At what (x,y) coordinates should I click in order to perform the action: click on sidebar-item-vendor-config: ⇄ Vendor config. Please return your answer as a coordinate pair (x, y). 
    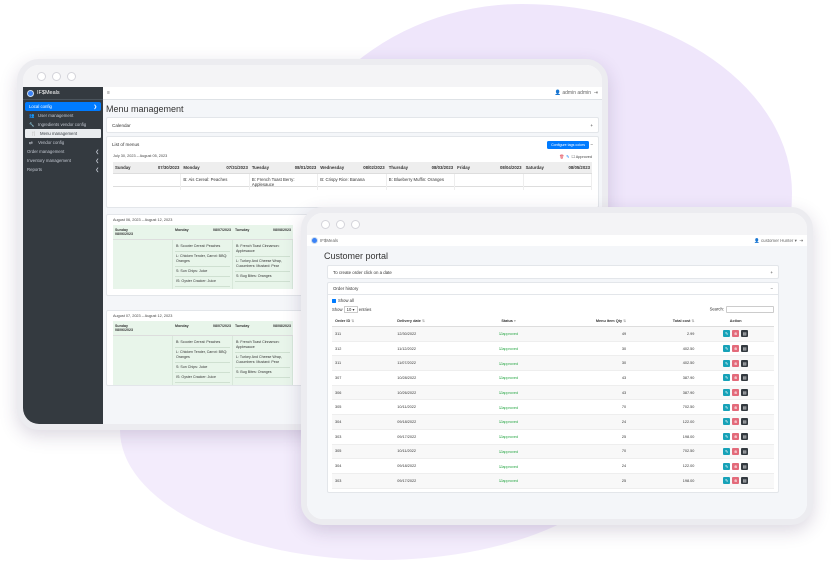
    Looking at the image, I should click on (63, 142).